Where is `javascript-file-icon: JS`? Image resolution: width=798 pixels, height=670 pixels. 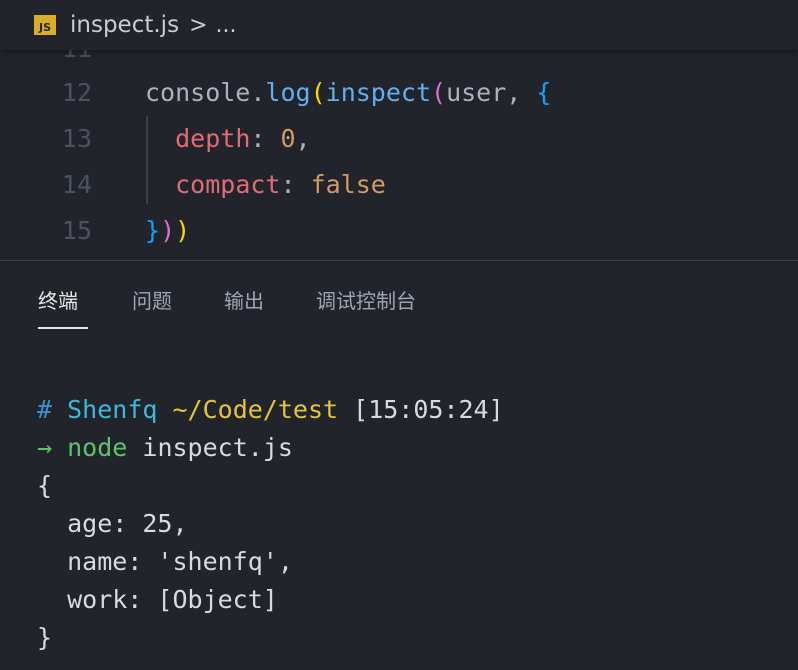 javascript-file-icon: JS is located at coordinates (45, 25).